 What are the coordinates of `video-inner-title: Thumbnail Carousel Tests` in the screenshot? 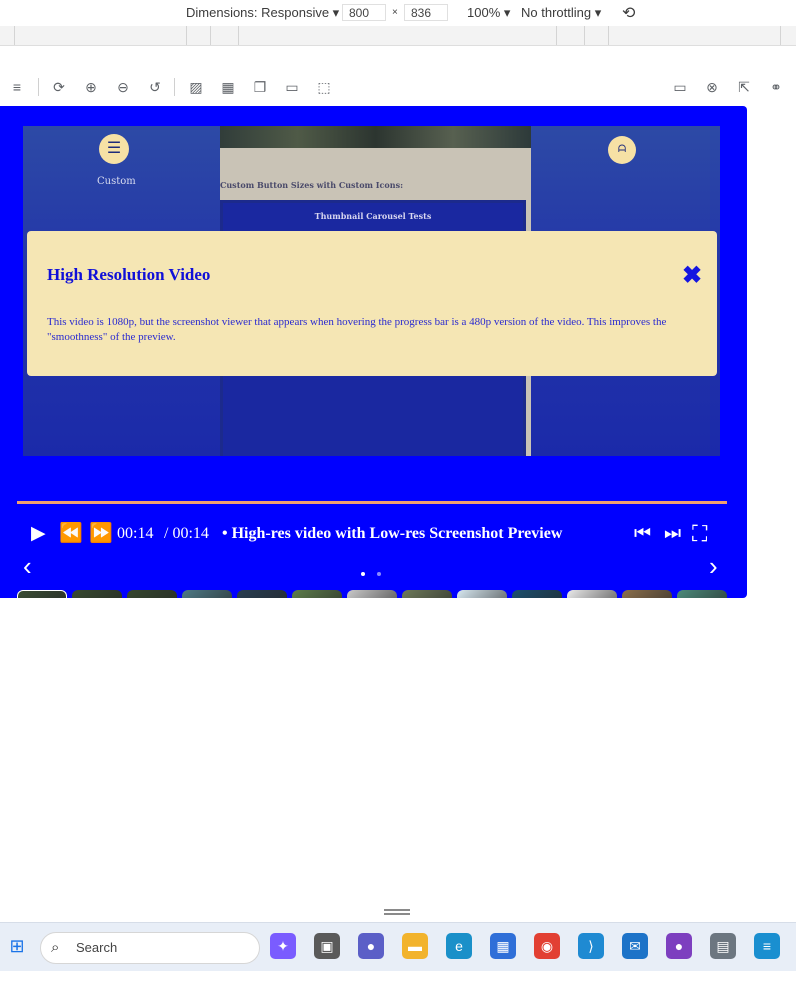 It's located at (373, 216).